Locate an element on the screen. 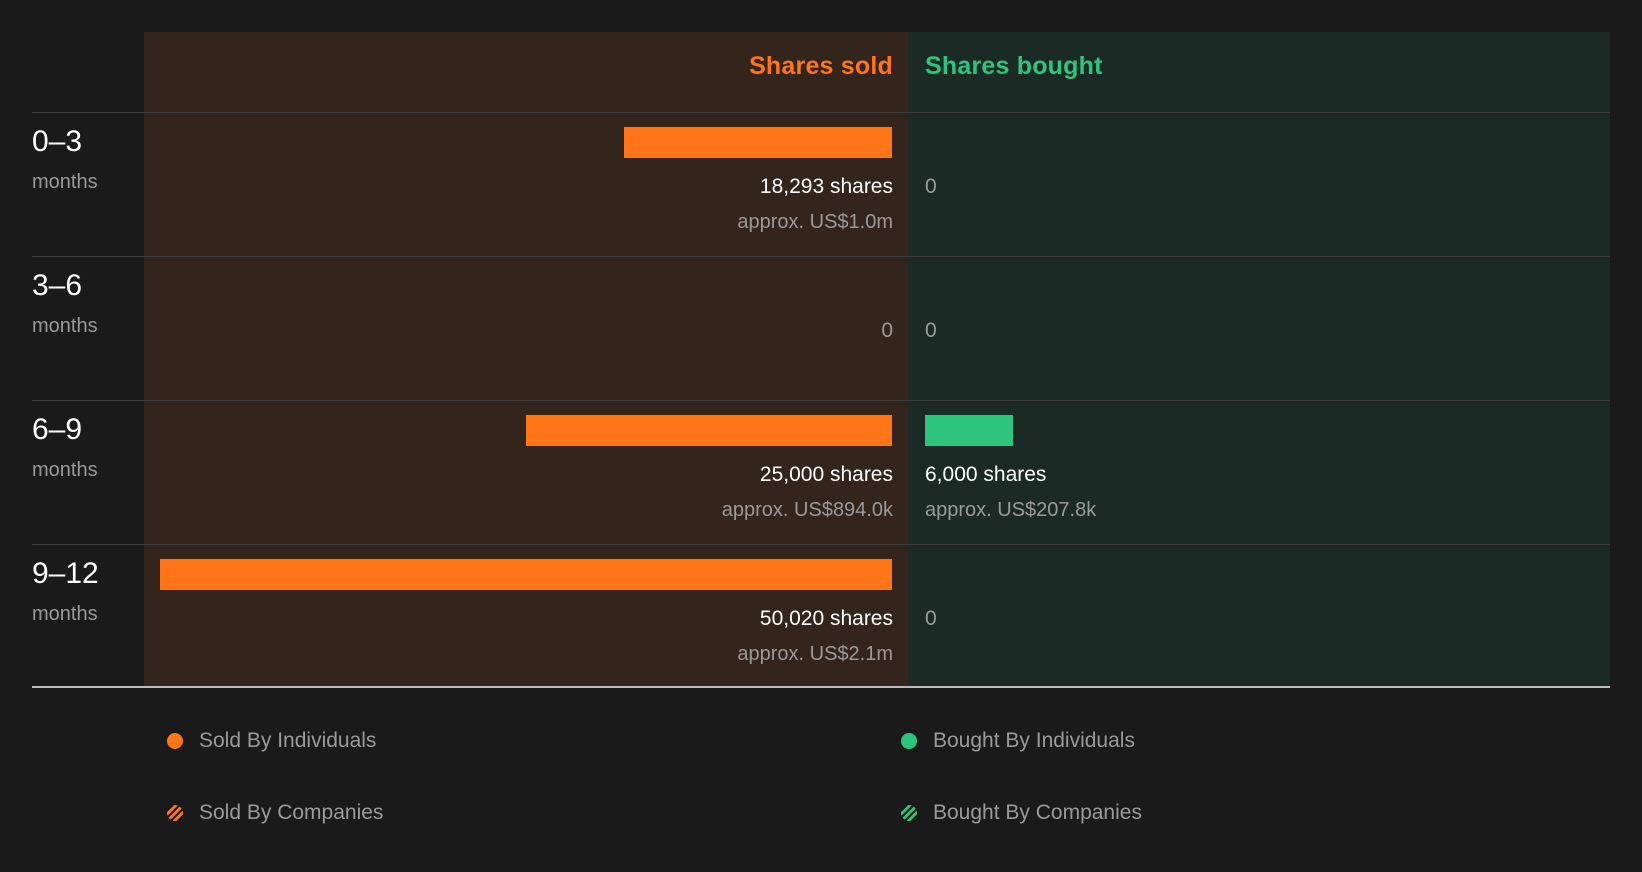 The width and height of the screenshot is (1642, 872). legend-label: Sold By Individuals is located at coordinates (288, 740).